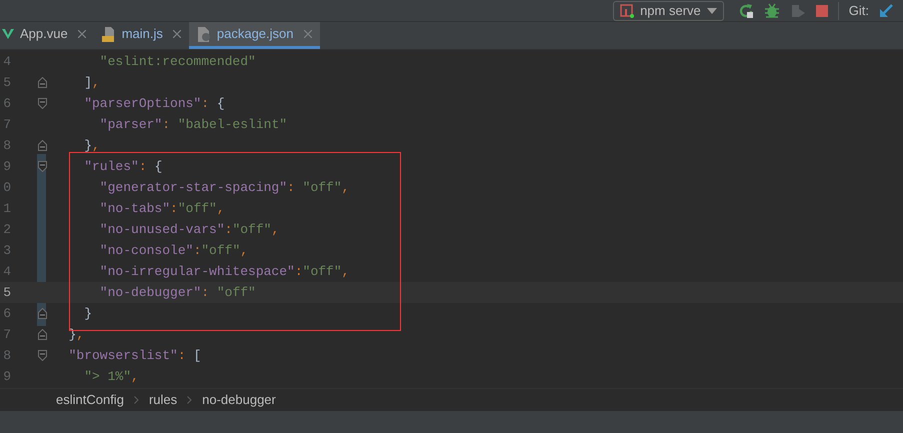 The height and width of the screenshot is (433, 903). What do you see at coordinates (91, 145) in the screenshot?
I see `code-line: },` at bounding box center [91, 145].